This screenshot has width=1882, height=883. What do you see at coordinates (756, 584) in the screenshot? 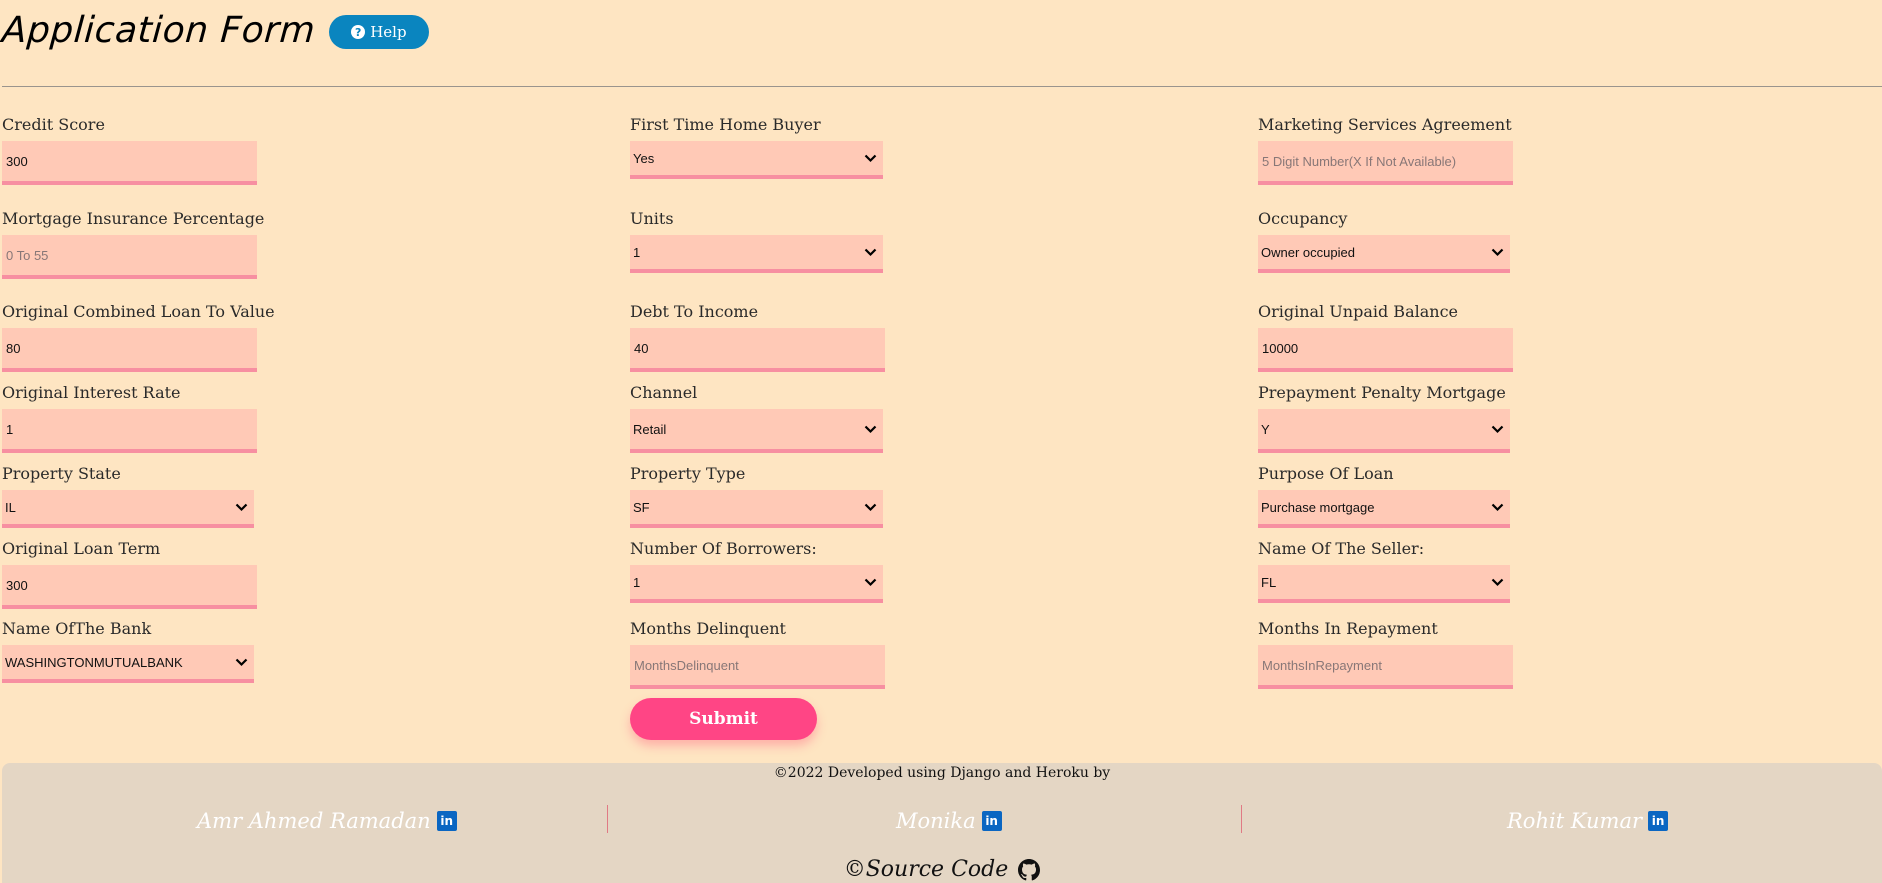
I see `number-of-borrowers-select: 1` at bounding box center [756, 584].